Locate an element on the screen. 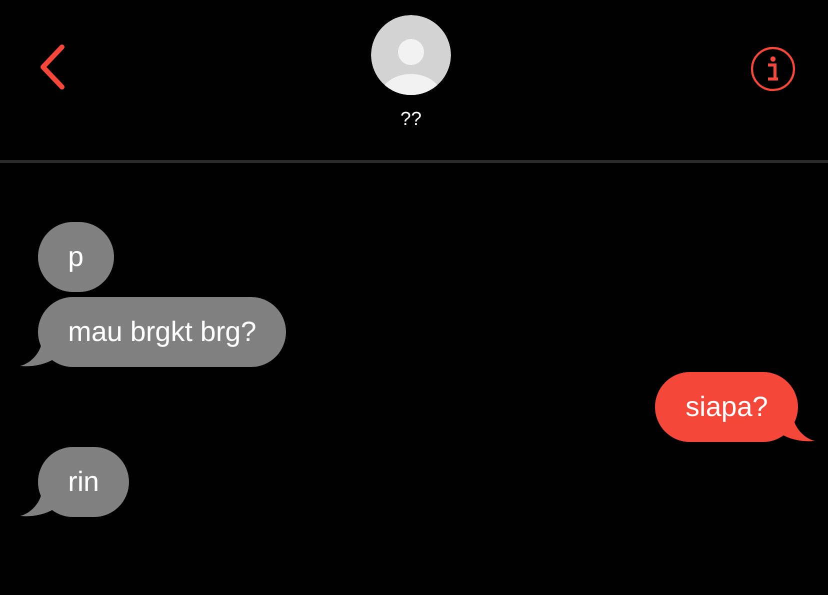 This screenshot has height=595, width=828. avatar-icon is located at coordinates (411, 55).